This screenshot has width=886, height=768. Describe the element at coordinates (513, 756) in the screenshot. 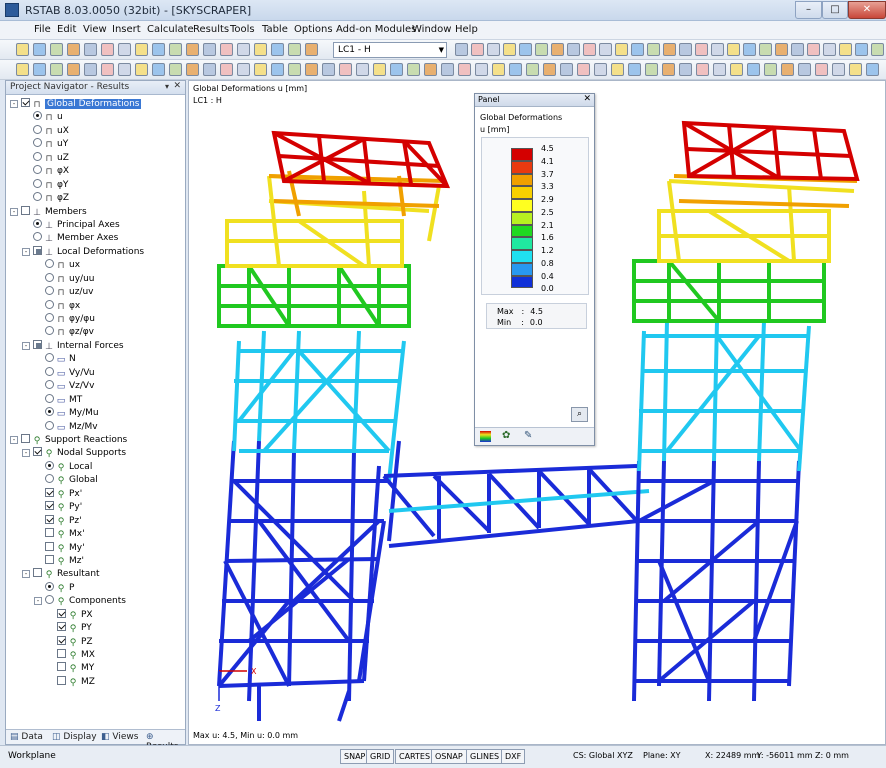

I see `toggle-dxf: DXF` at that location.